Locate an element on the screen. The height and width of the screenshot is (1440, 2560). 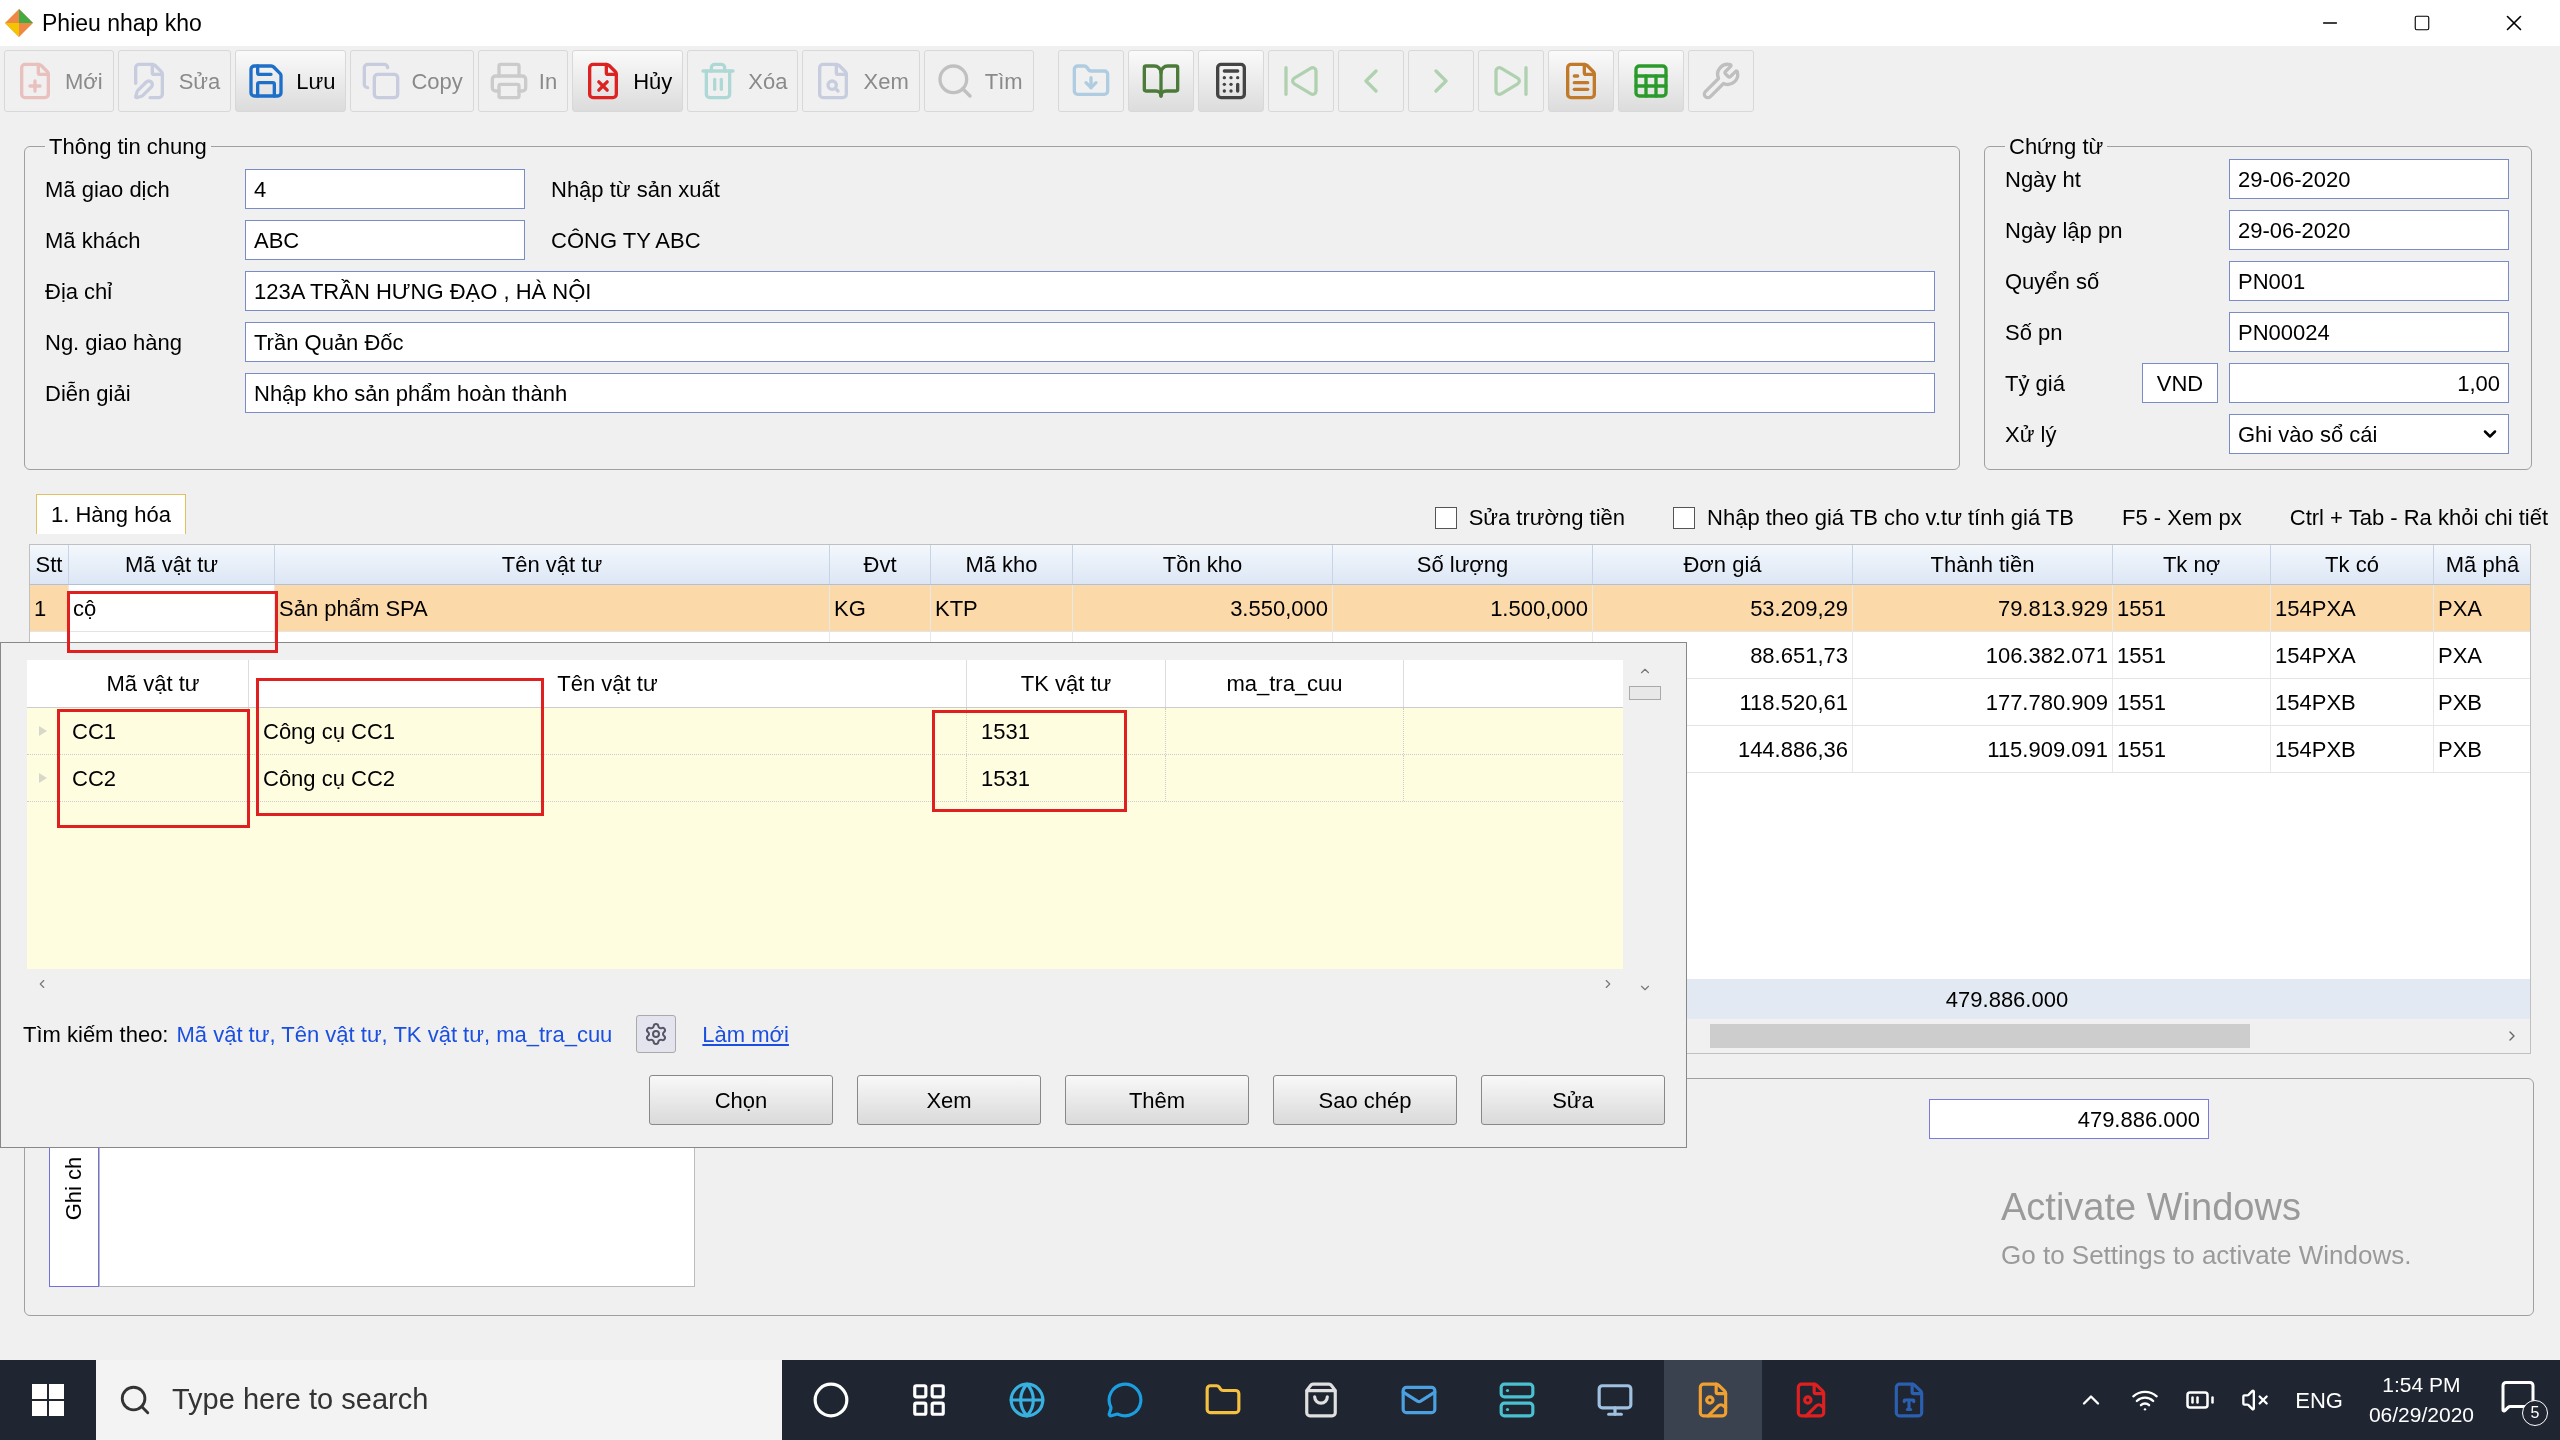
column-header: Thành tiền is located at coordinates (1983, 564).